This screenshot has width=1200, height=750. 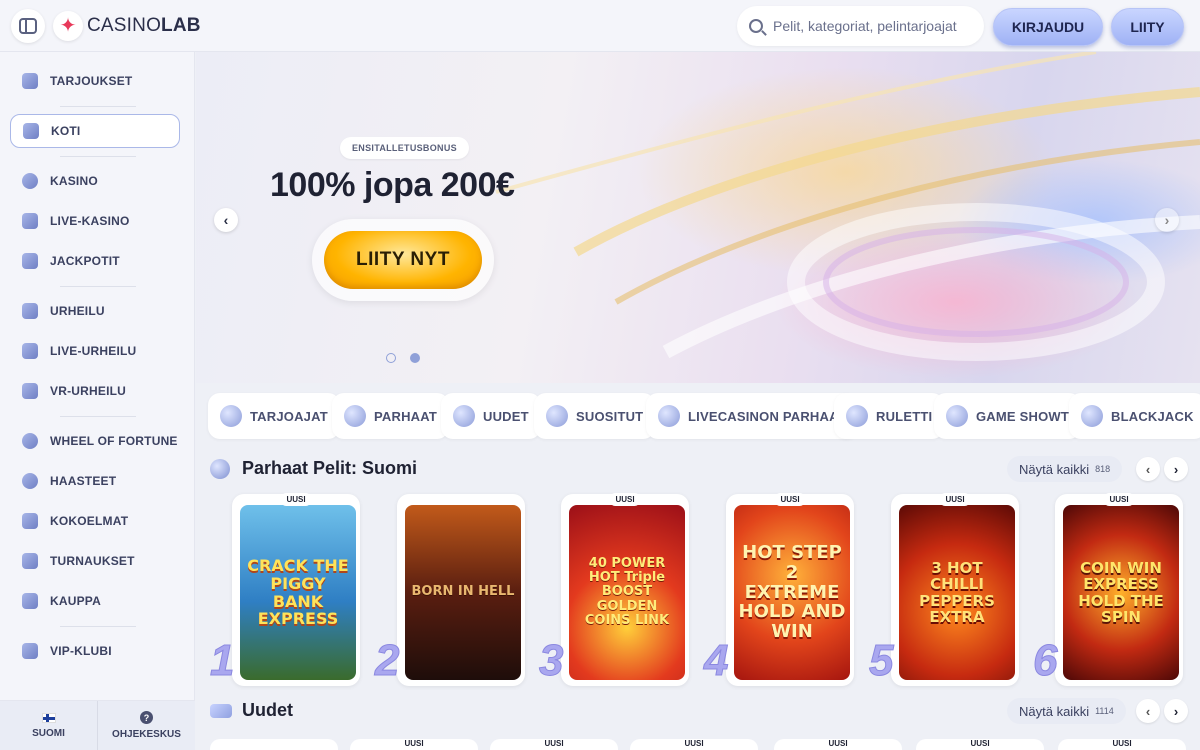 I want to click on search-box, so click(x=860, y=26).